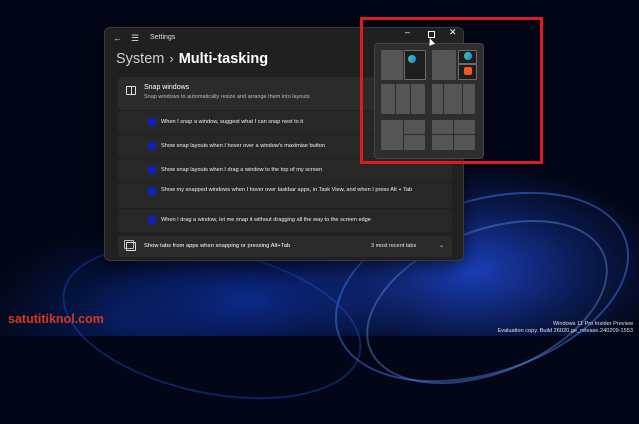 The image size is (639, 424). I want to click on back-arrow-icon: ←, so click(117, 38).